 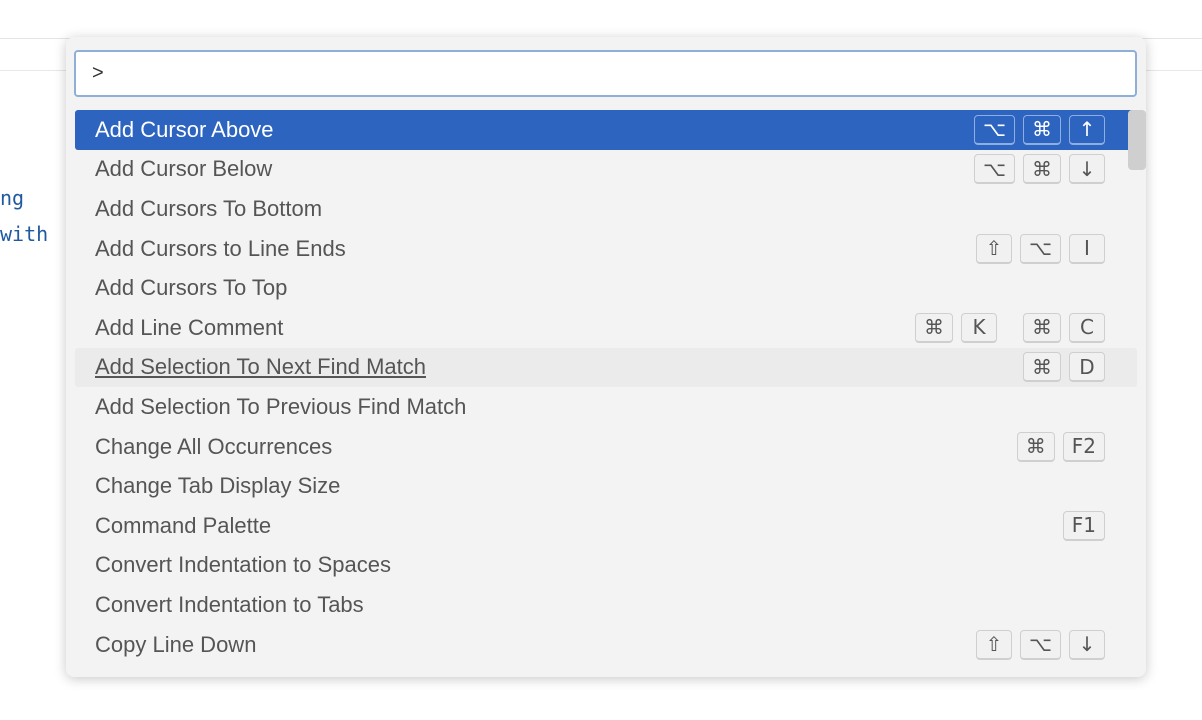 What do you see at coordinates (1010, 328) in the screenshot?
I see `keybinding: ⌘ K ⌘ C` at bounding box center [1010, 328].